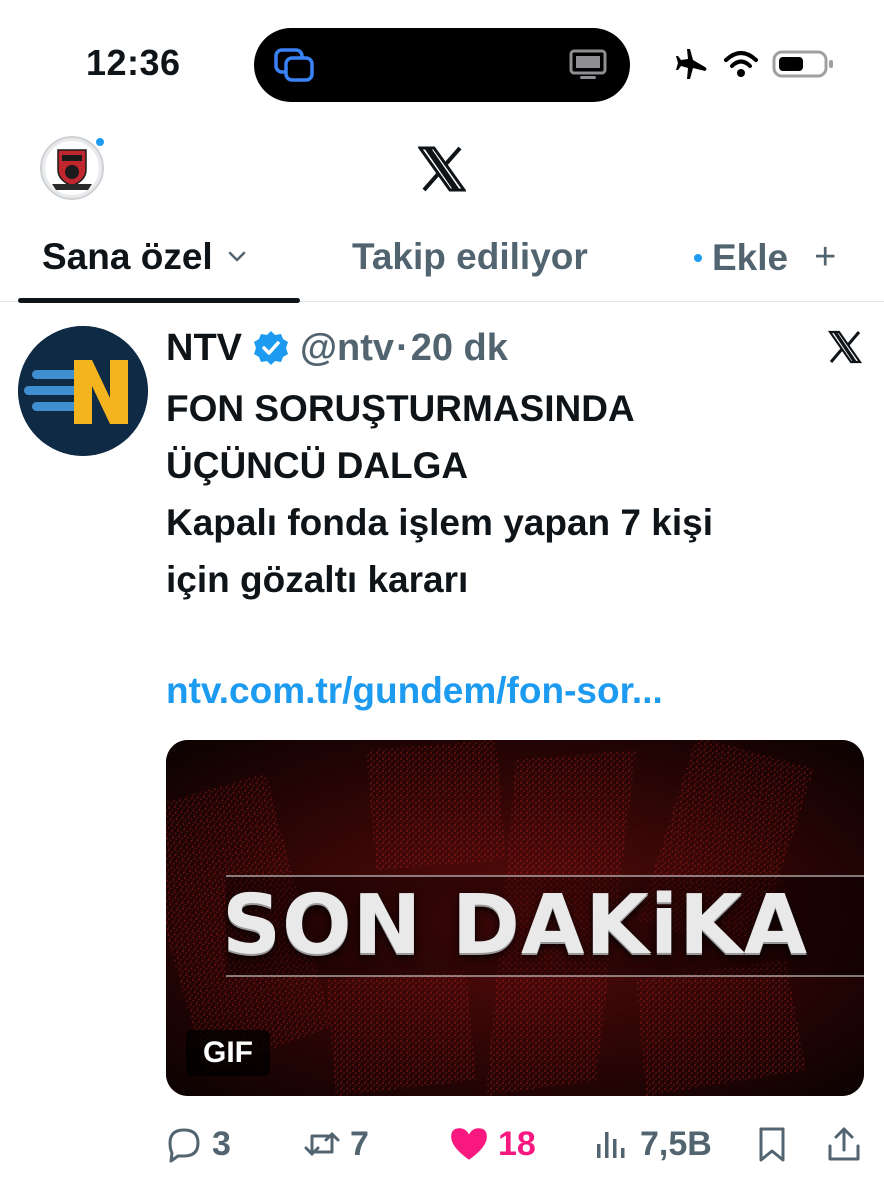 The height and width of the screenshot is (1200, 884). What do you see at coordinates (741, 64) in the screenshot?
I see `wifi-icon` at bounding box center [741, 64].